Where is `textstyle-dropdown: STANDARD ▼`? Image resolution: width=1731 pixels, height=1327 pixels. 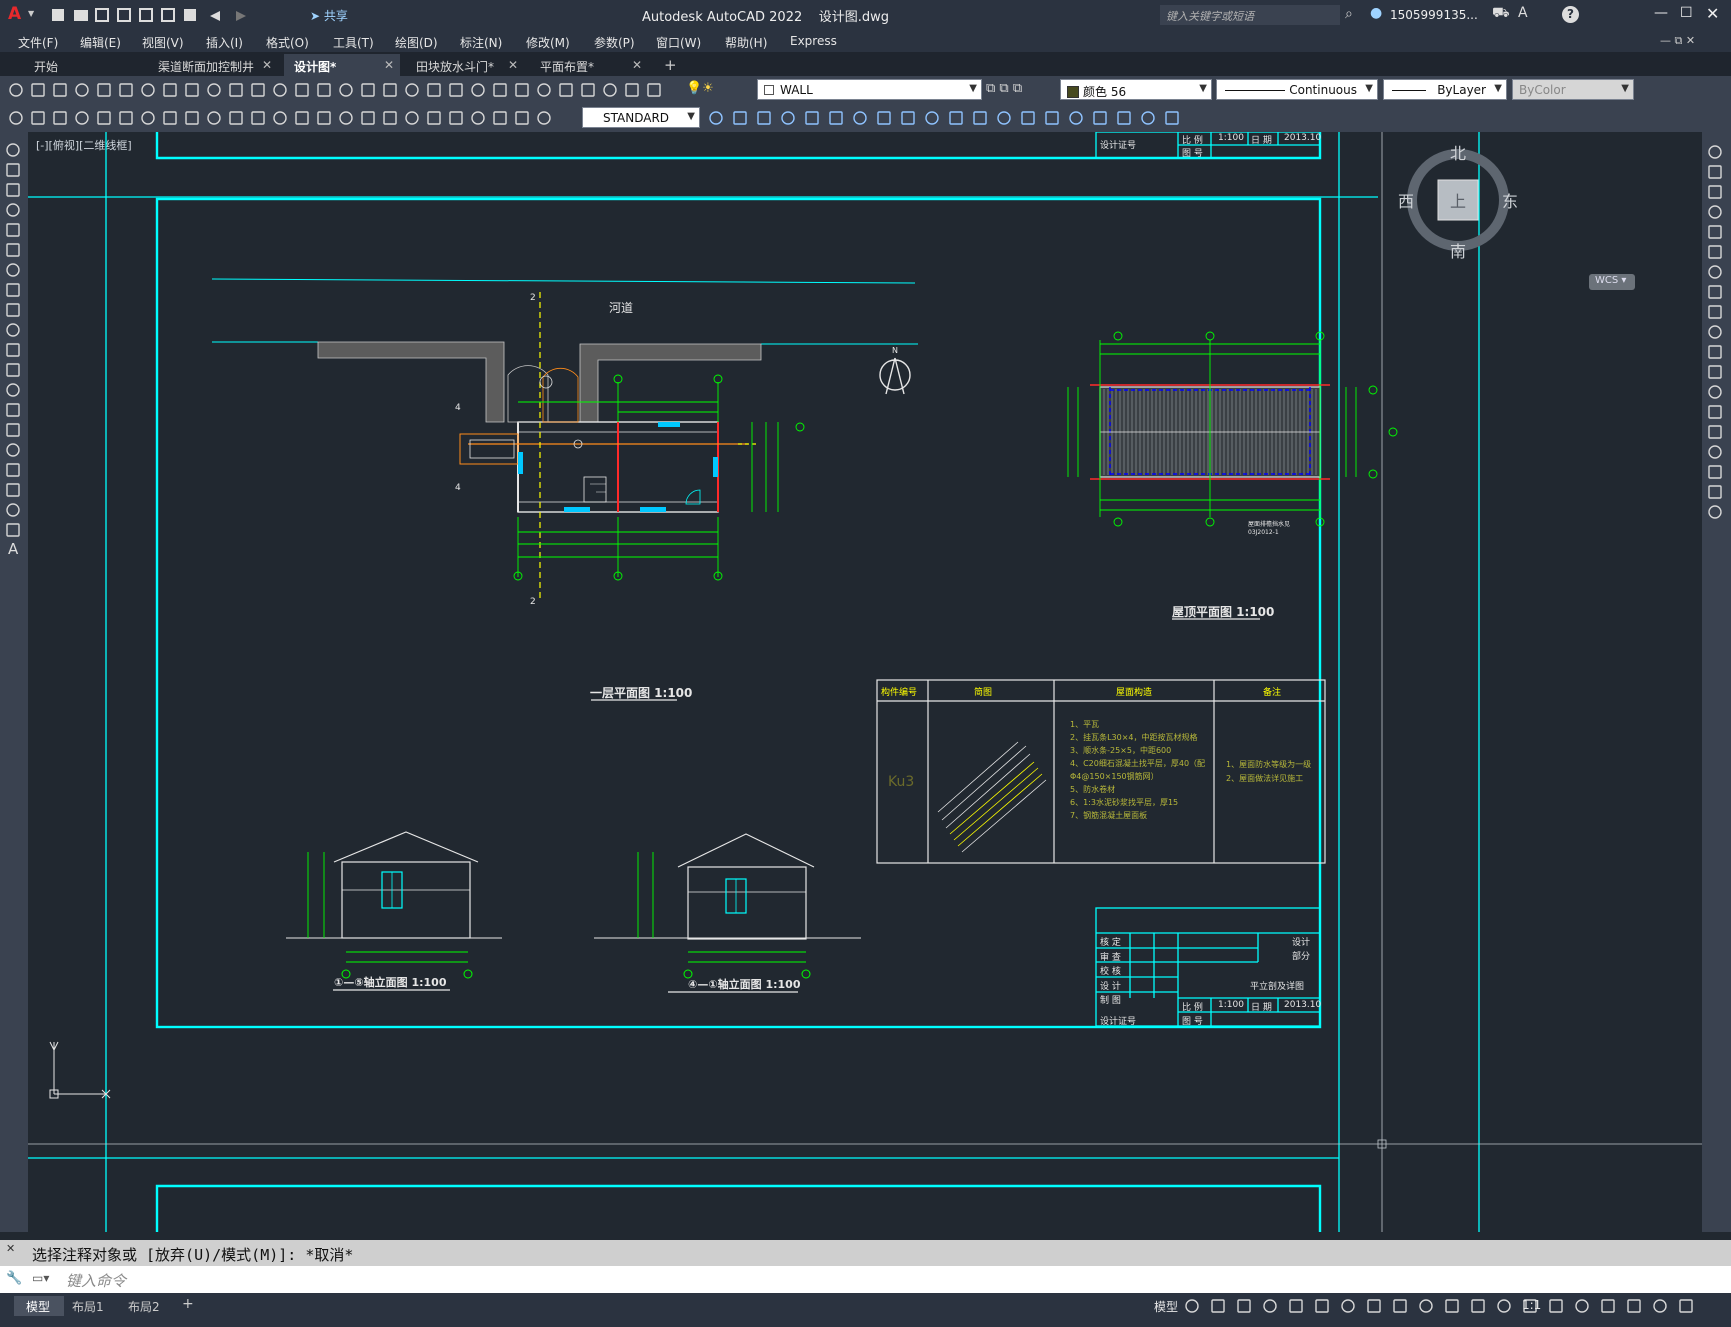 textstyle-dropdown: STANDARD ▼ is located at coordinates (641, 117).